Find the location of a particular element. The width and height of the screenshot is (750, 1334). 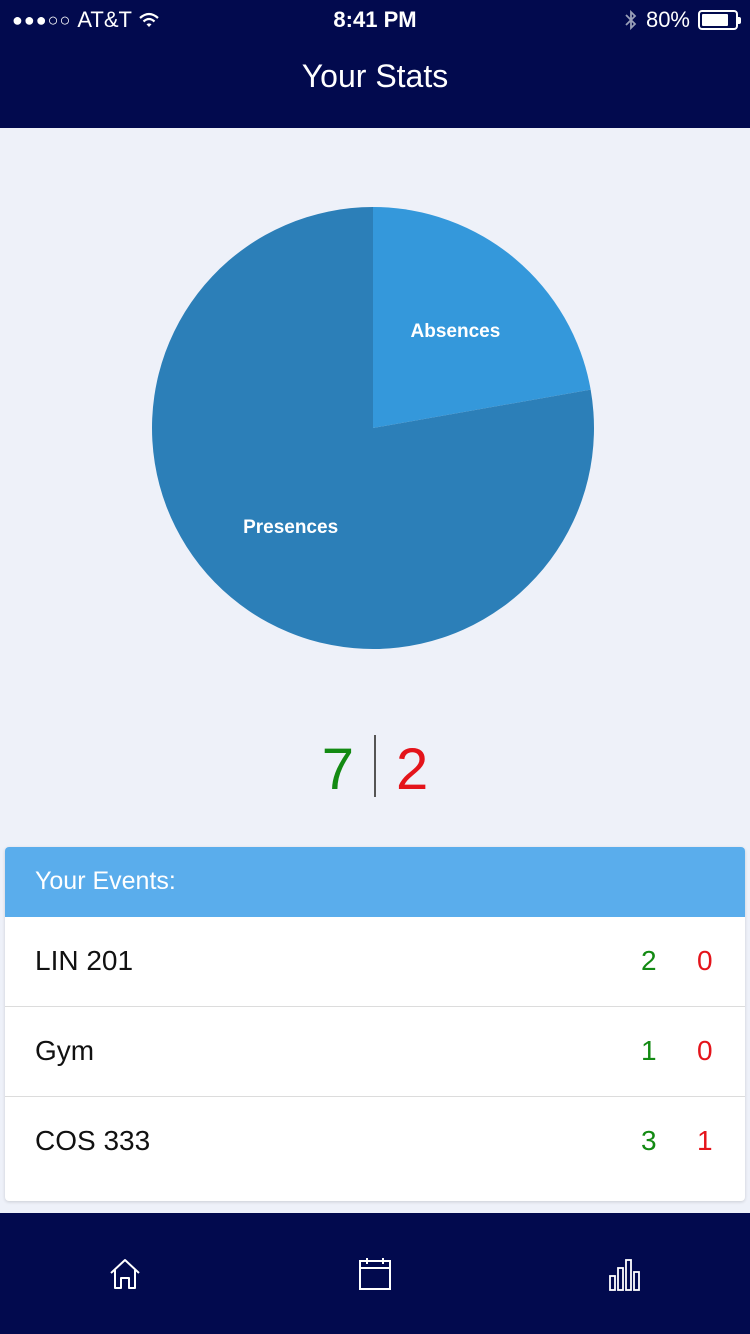

event-name: Gym is located at coordinates (65, 1050).